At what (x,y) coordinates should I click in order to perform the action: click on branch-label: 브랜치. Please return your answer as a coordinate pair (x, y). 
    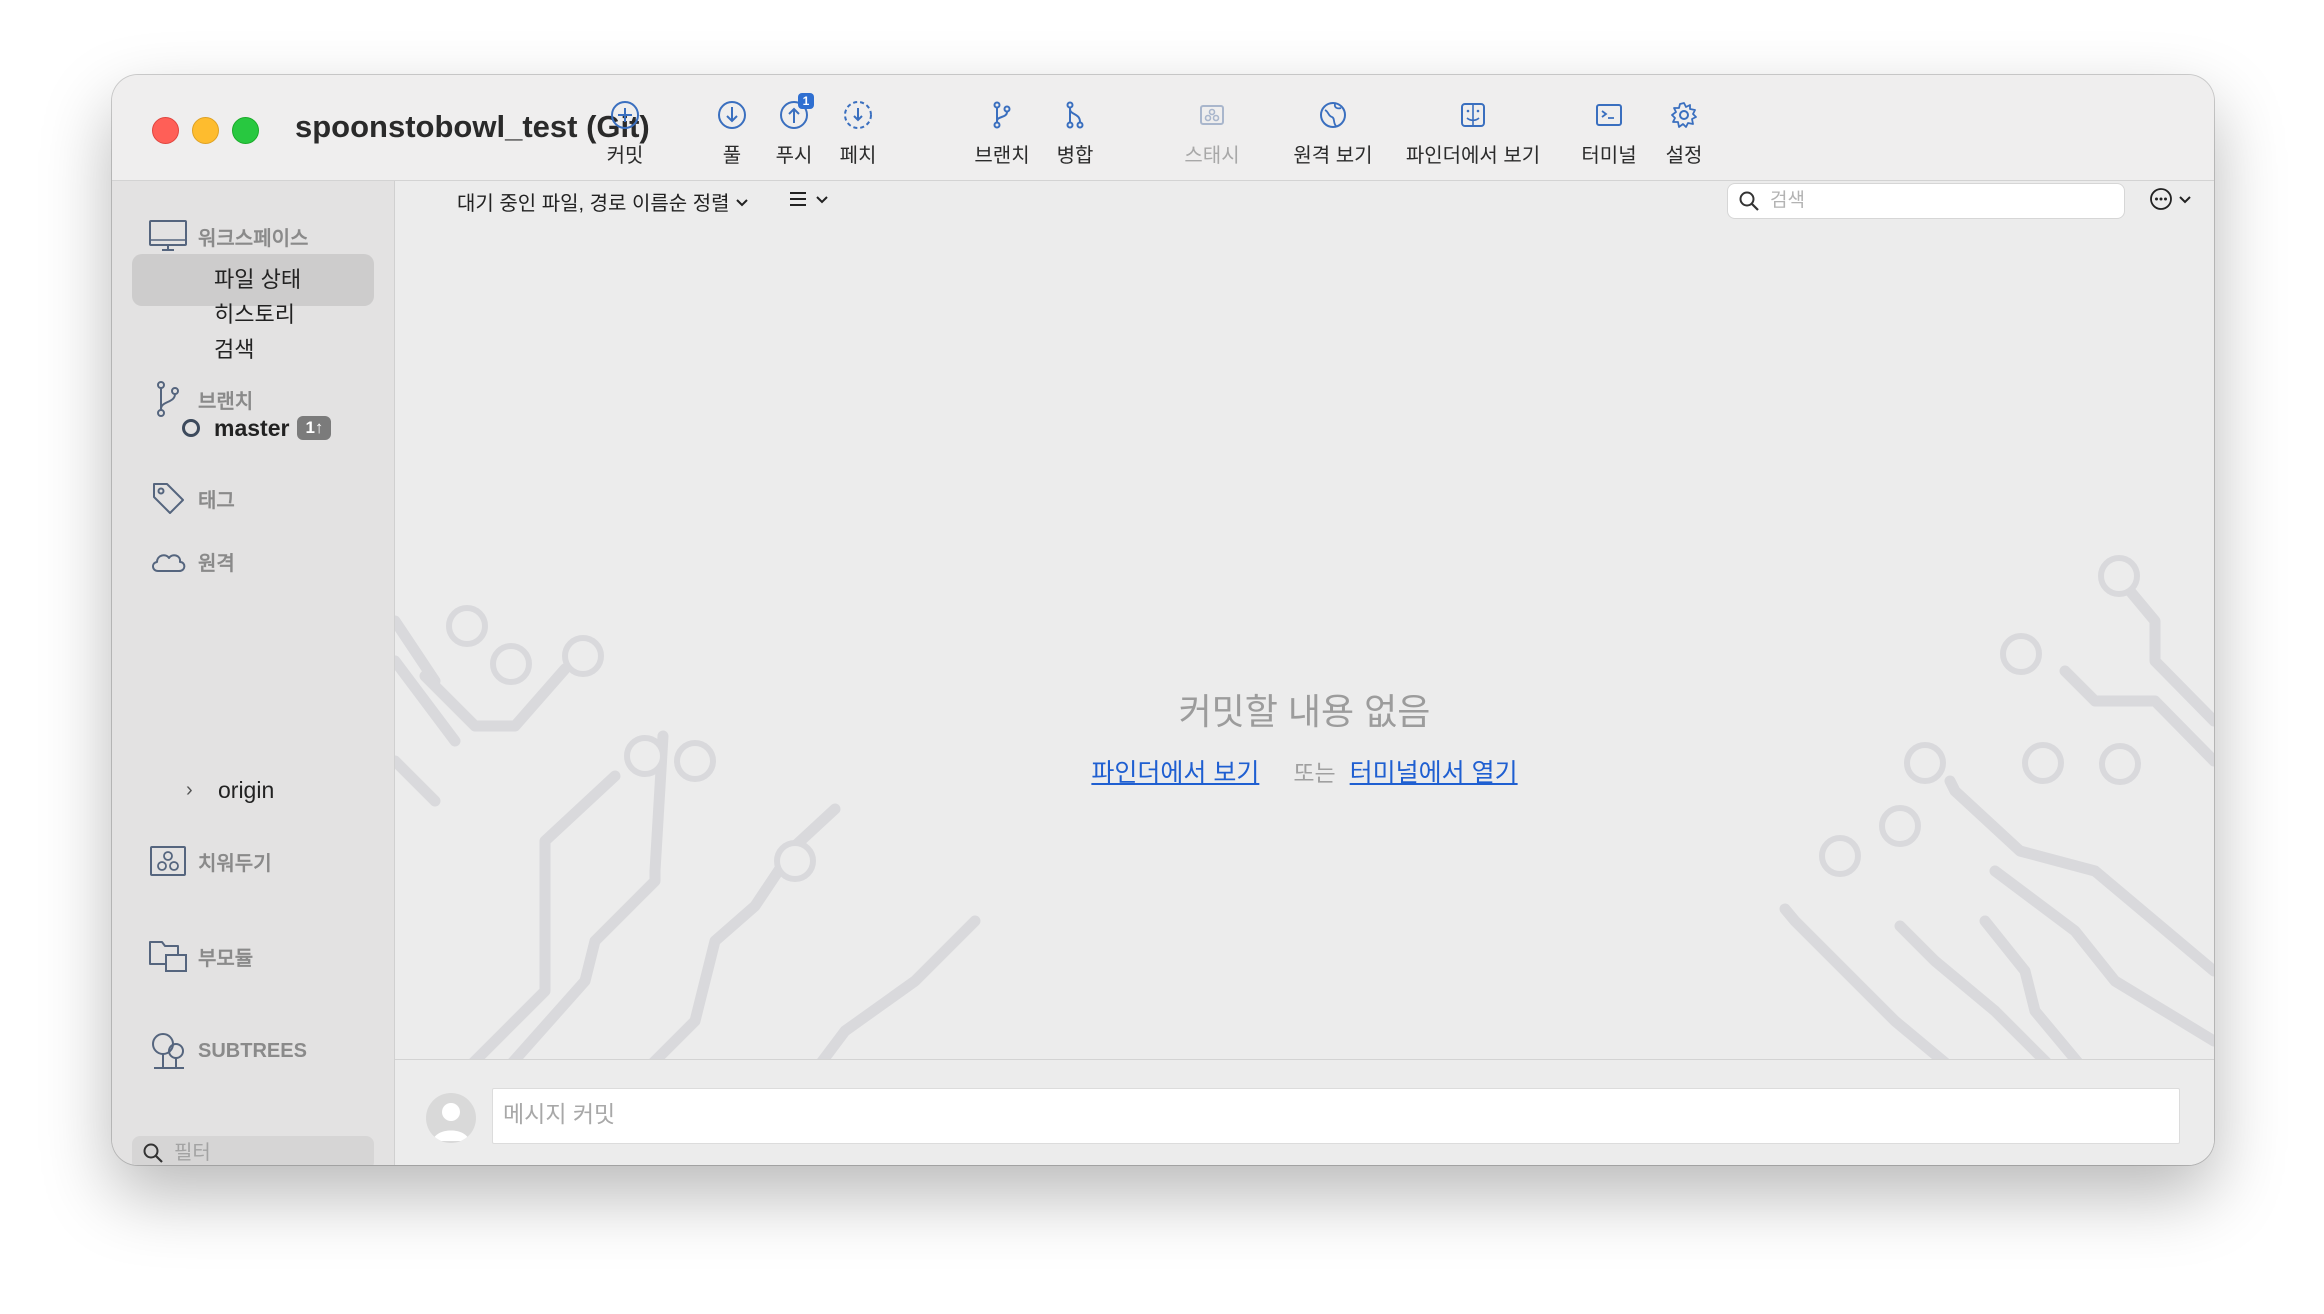
    Looking at the image, I should click on (1002, 156).